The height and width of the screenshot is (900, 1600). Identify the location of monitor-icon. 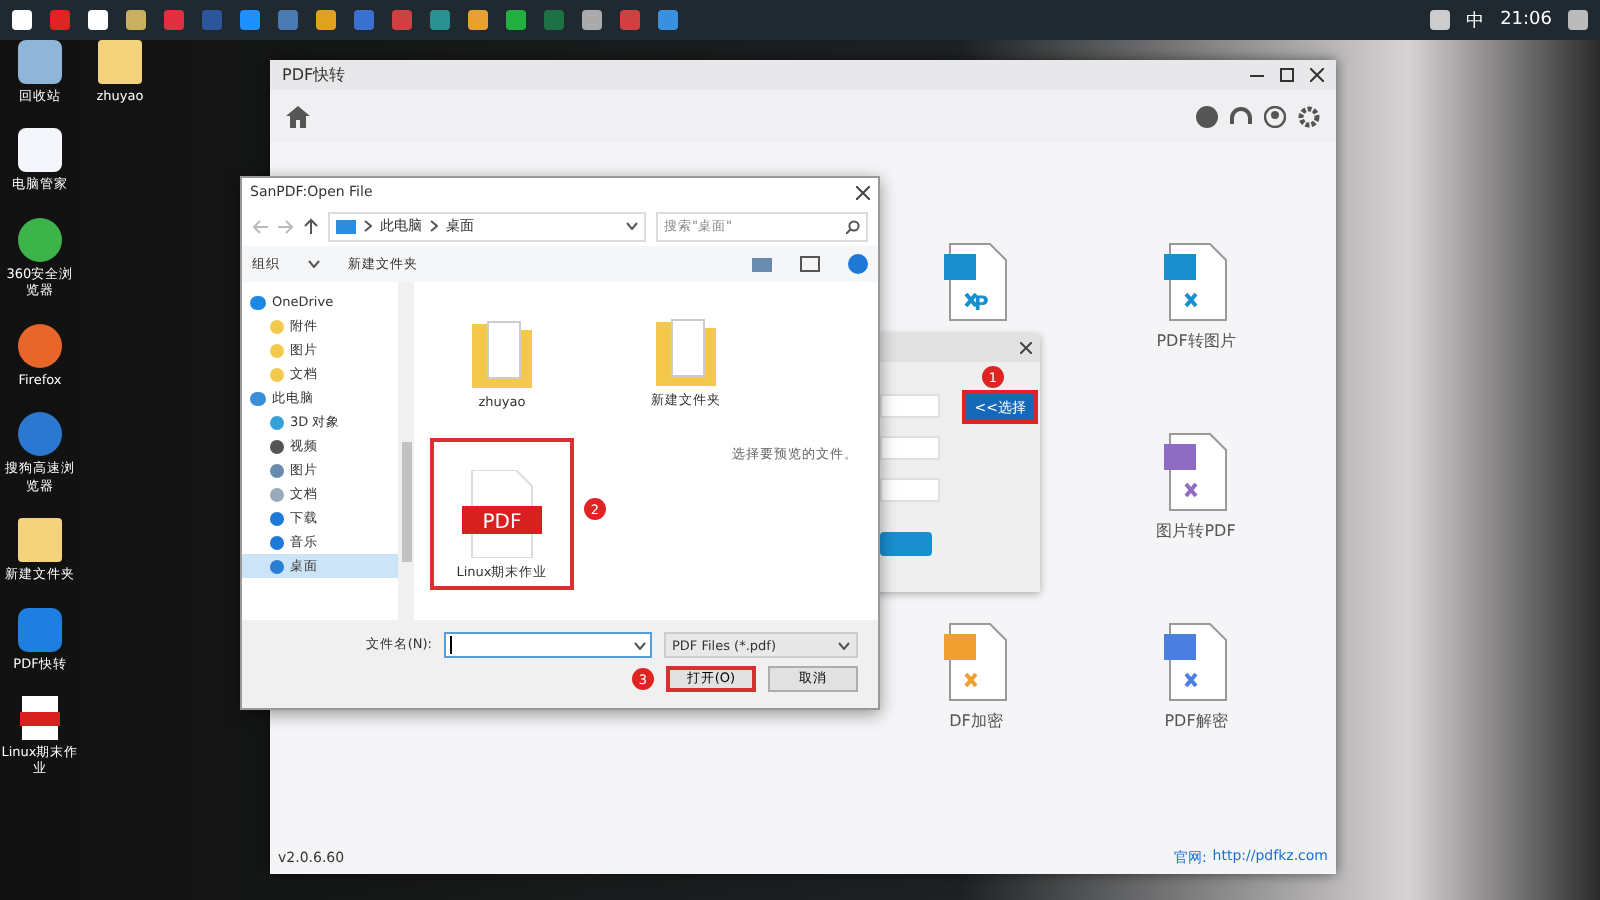
(346, 226).